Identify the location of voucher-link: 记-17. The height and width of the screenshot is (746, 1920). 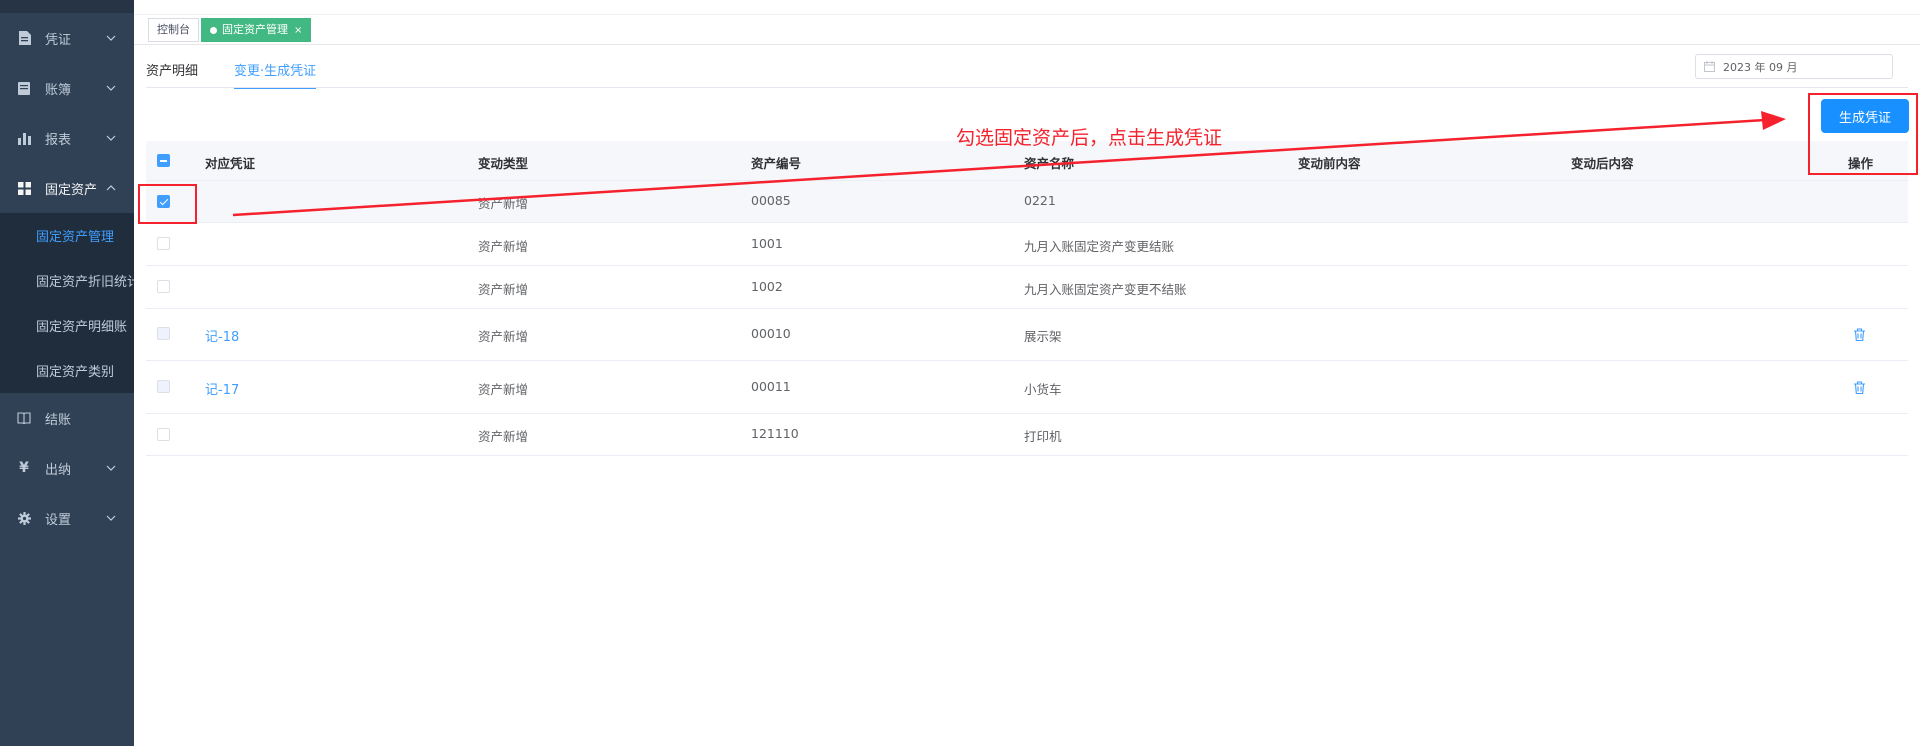
(222, 388).